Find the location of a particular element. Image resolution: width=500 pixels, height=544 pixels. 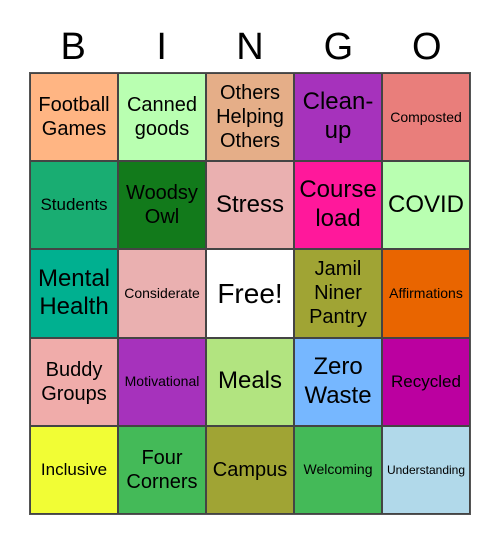

bingo-cell: Mental Health is located at coordinates (74, 293).